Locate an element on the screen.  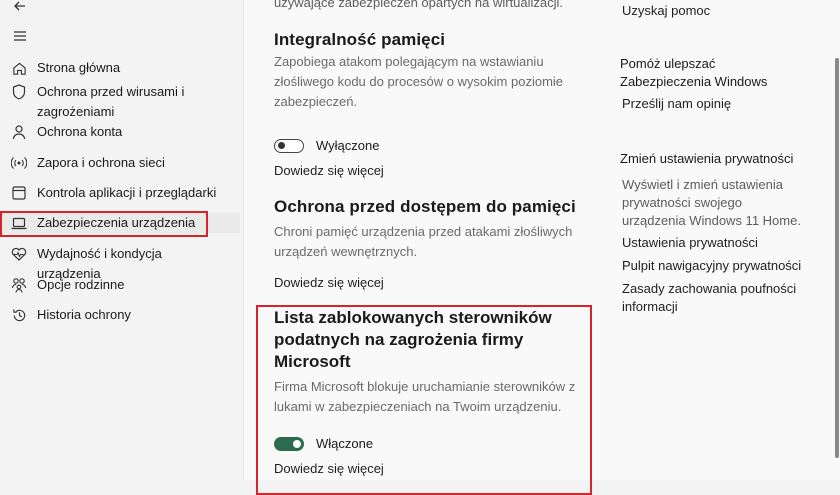
privacy-statement-link: Zasady zachowania poufności informacji is located at coordinates (712, 298).